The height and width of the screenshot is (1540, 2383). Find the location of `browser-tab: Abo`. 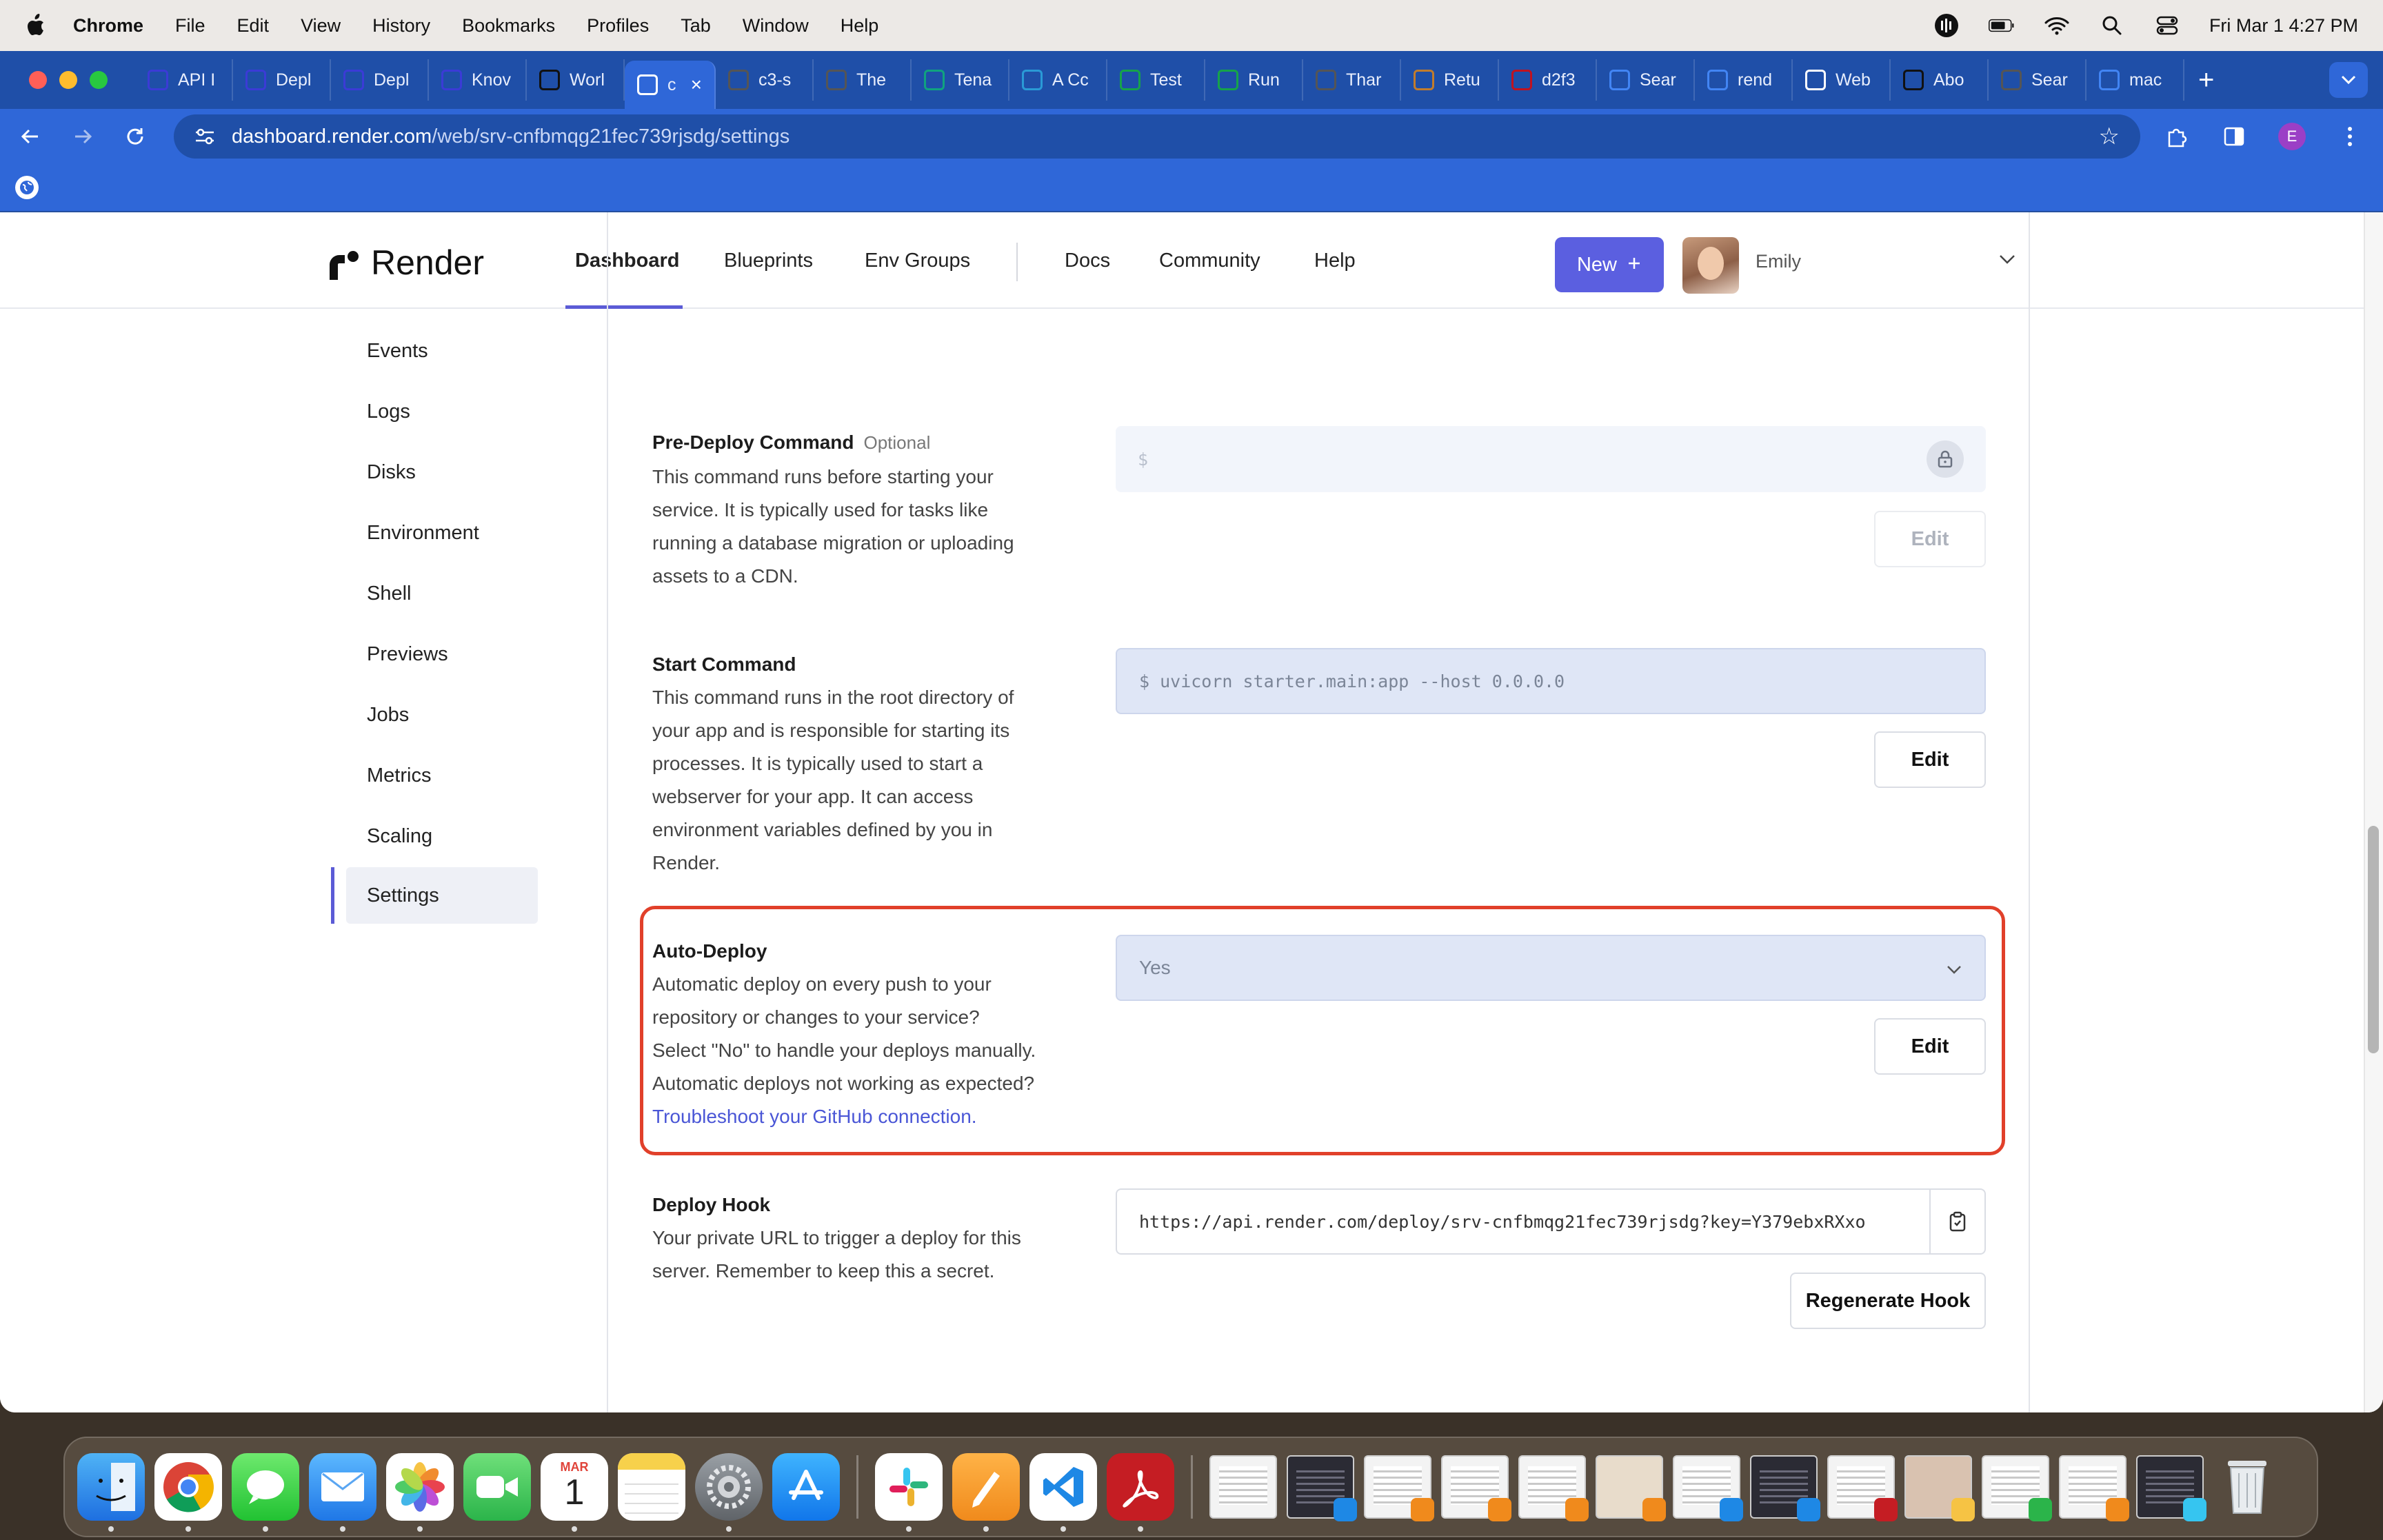

browser-tab: Abo is located at coordinates (1940, 80).